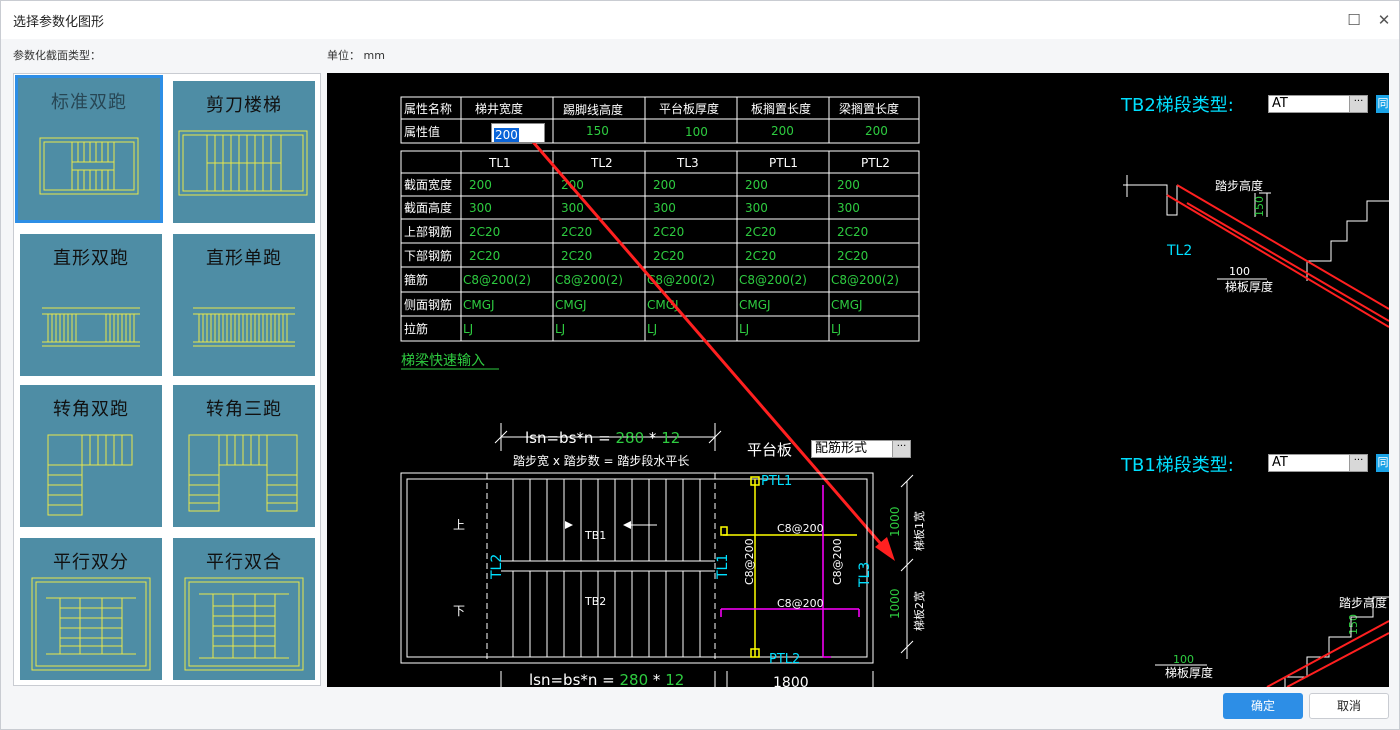 Image resolution: width=1400 pixels, height=730 pixels. I want to click on tile-parallel-merge: 平行双合, so click(244, 609).